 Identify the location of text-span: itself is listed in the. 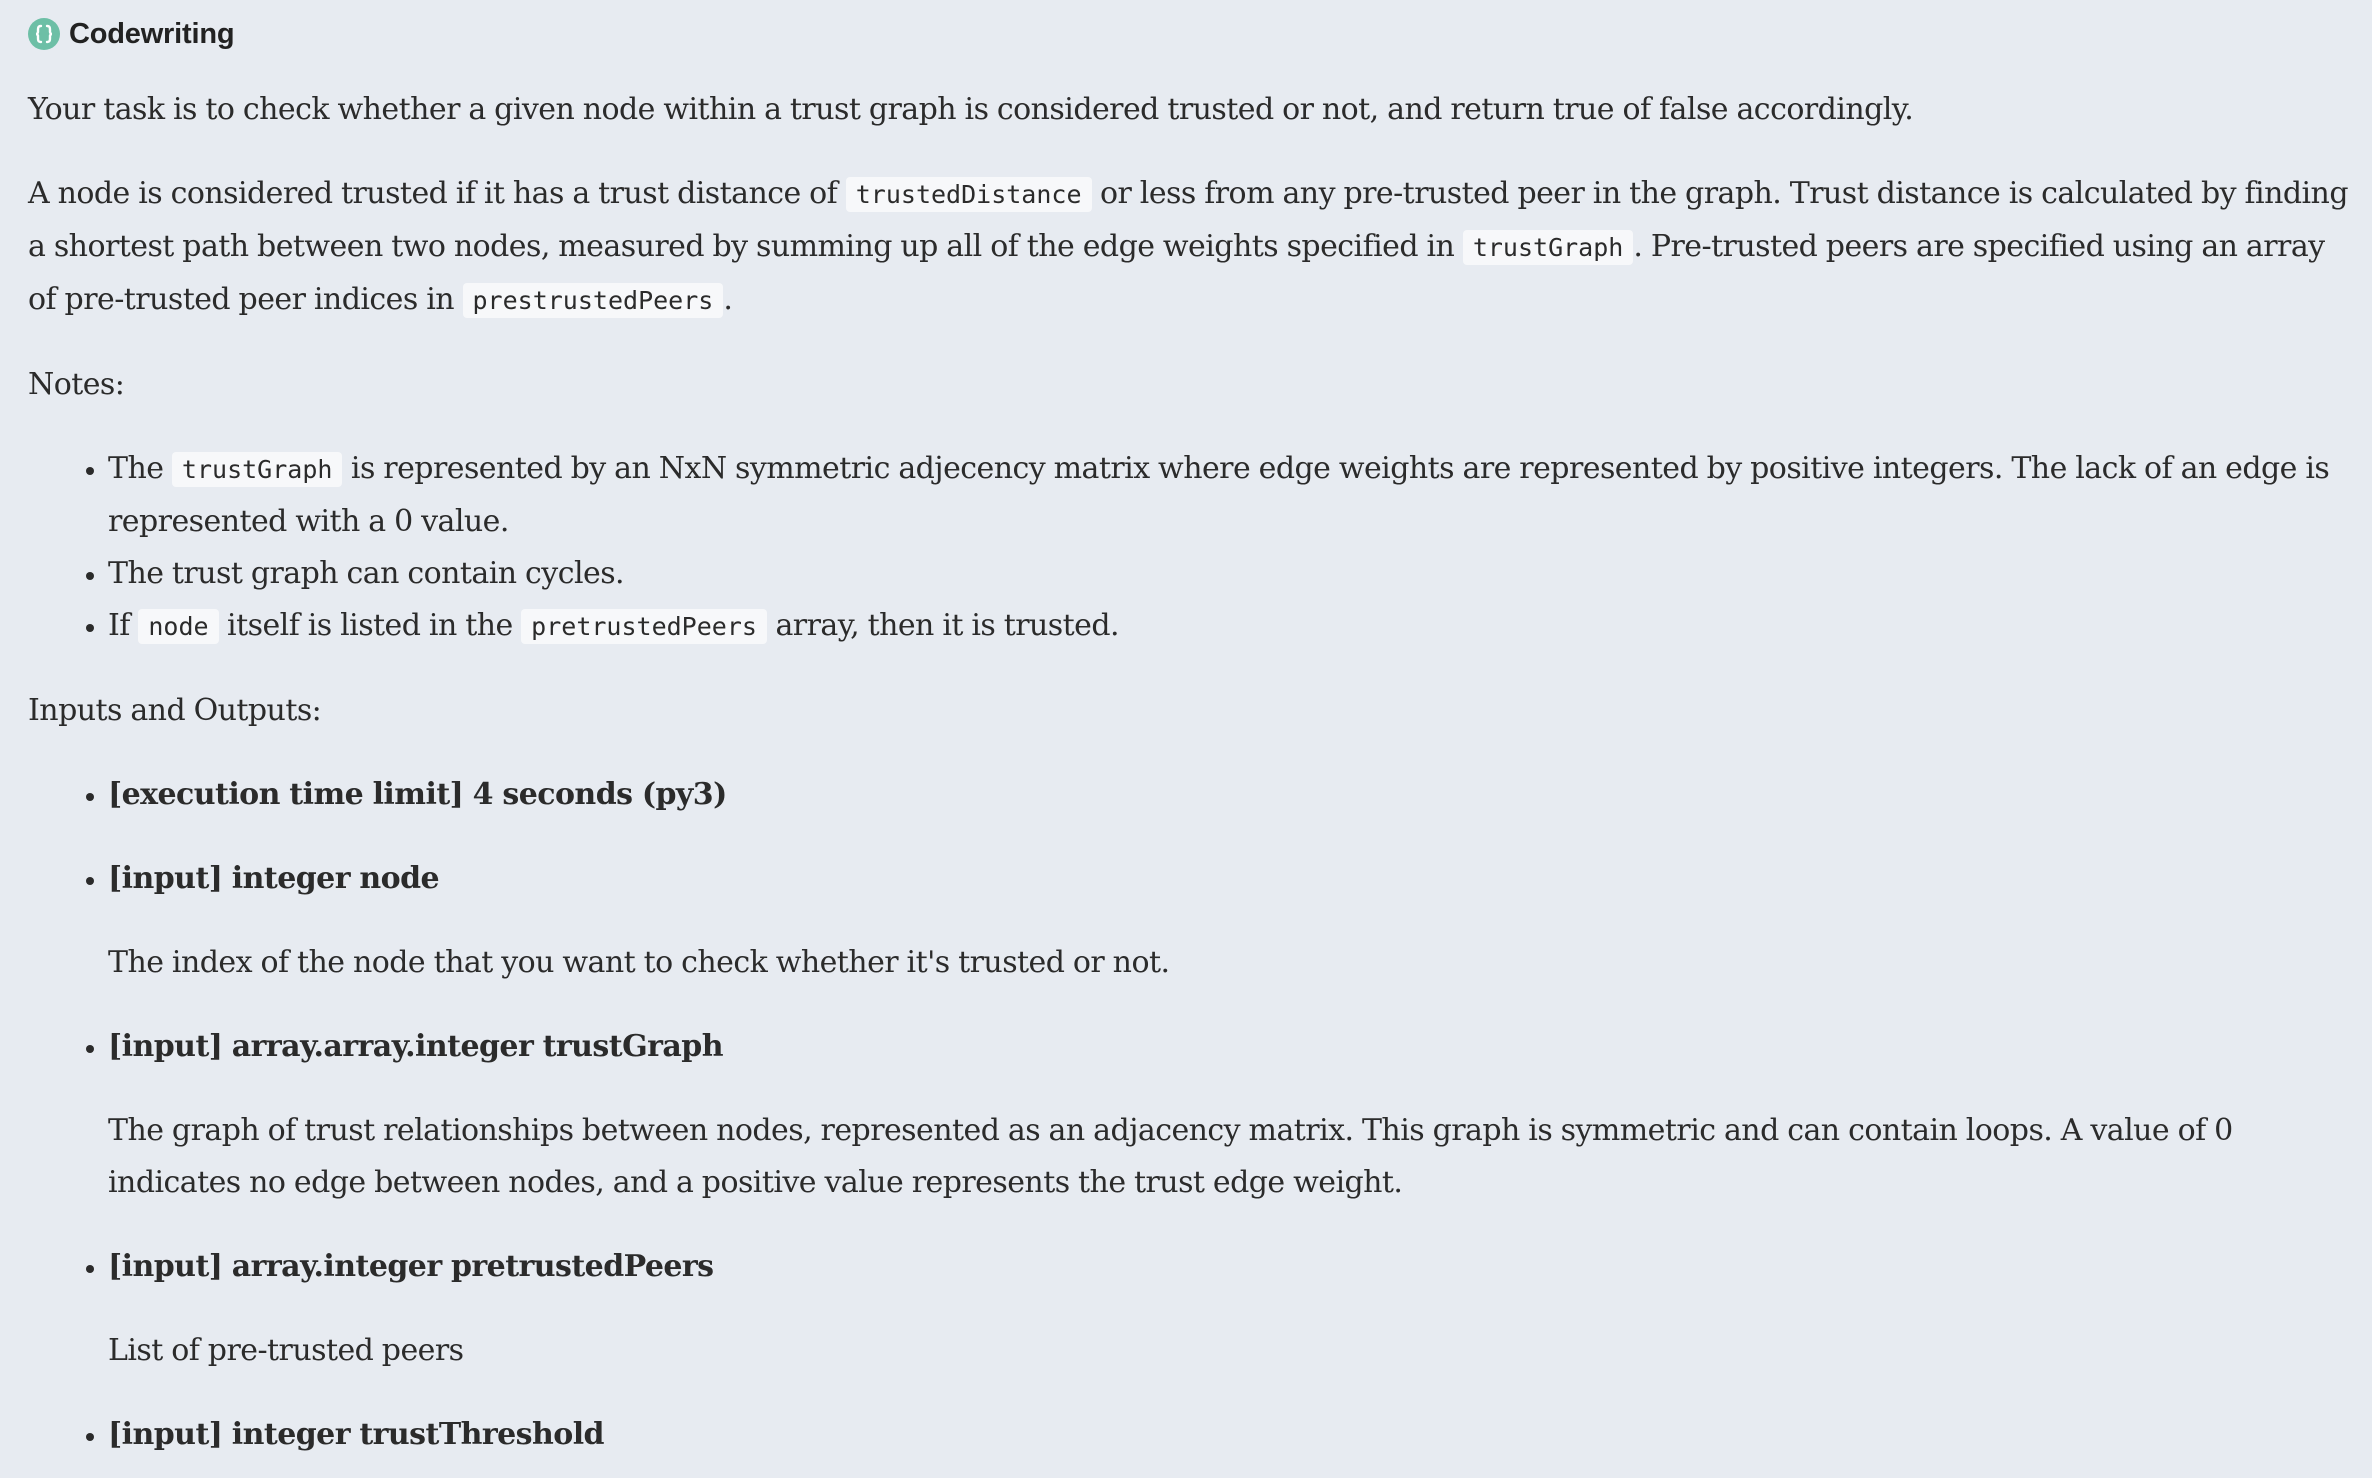
(370, 625).